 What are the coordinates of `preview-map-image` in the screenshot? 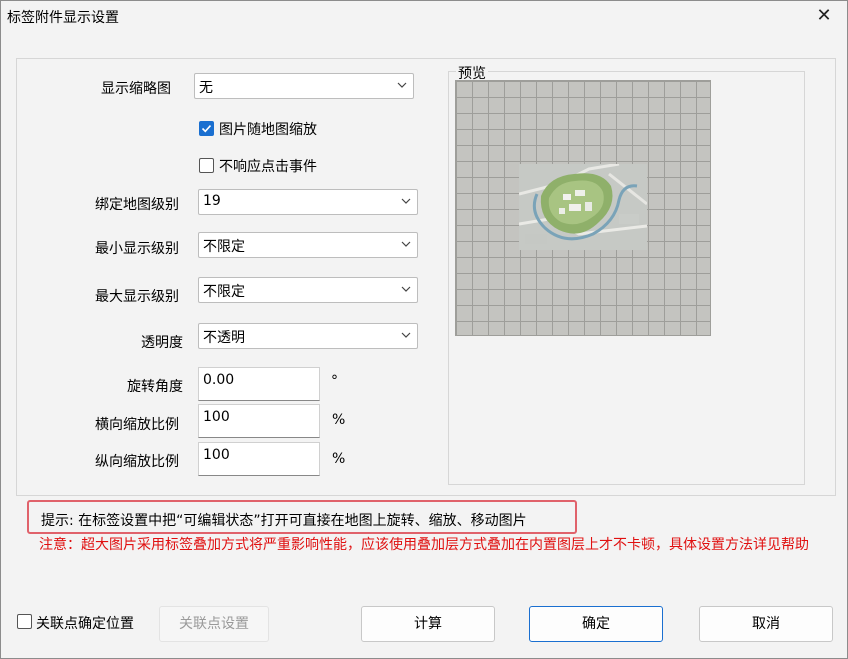 It's located at (583, 207).